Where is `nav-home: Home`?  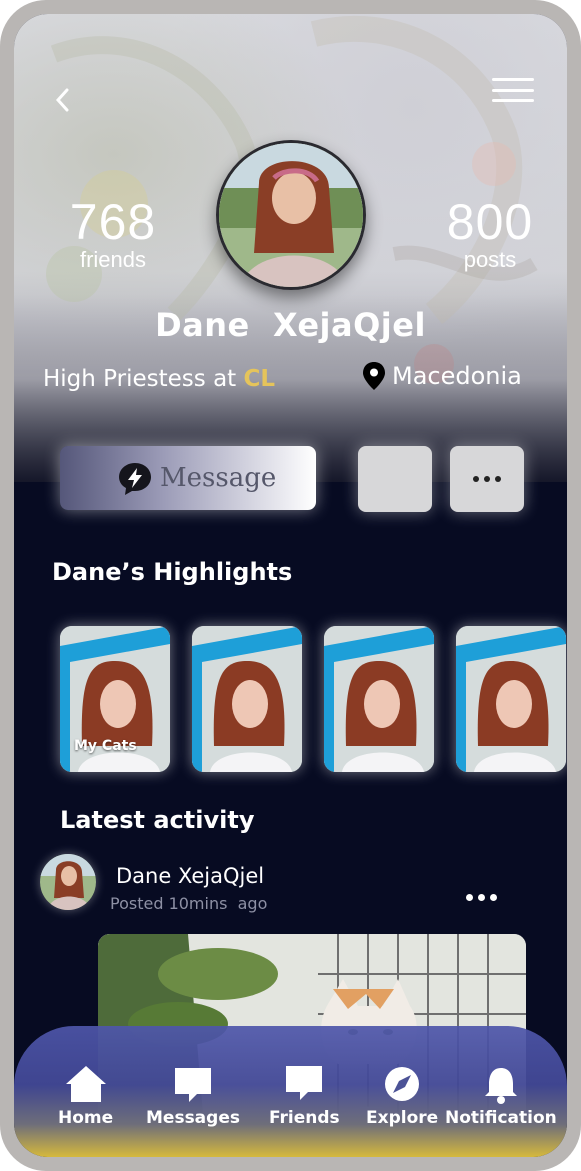
nav-home: Home is located at coordinates (85, 1096).